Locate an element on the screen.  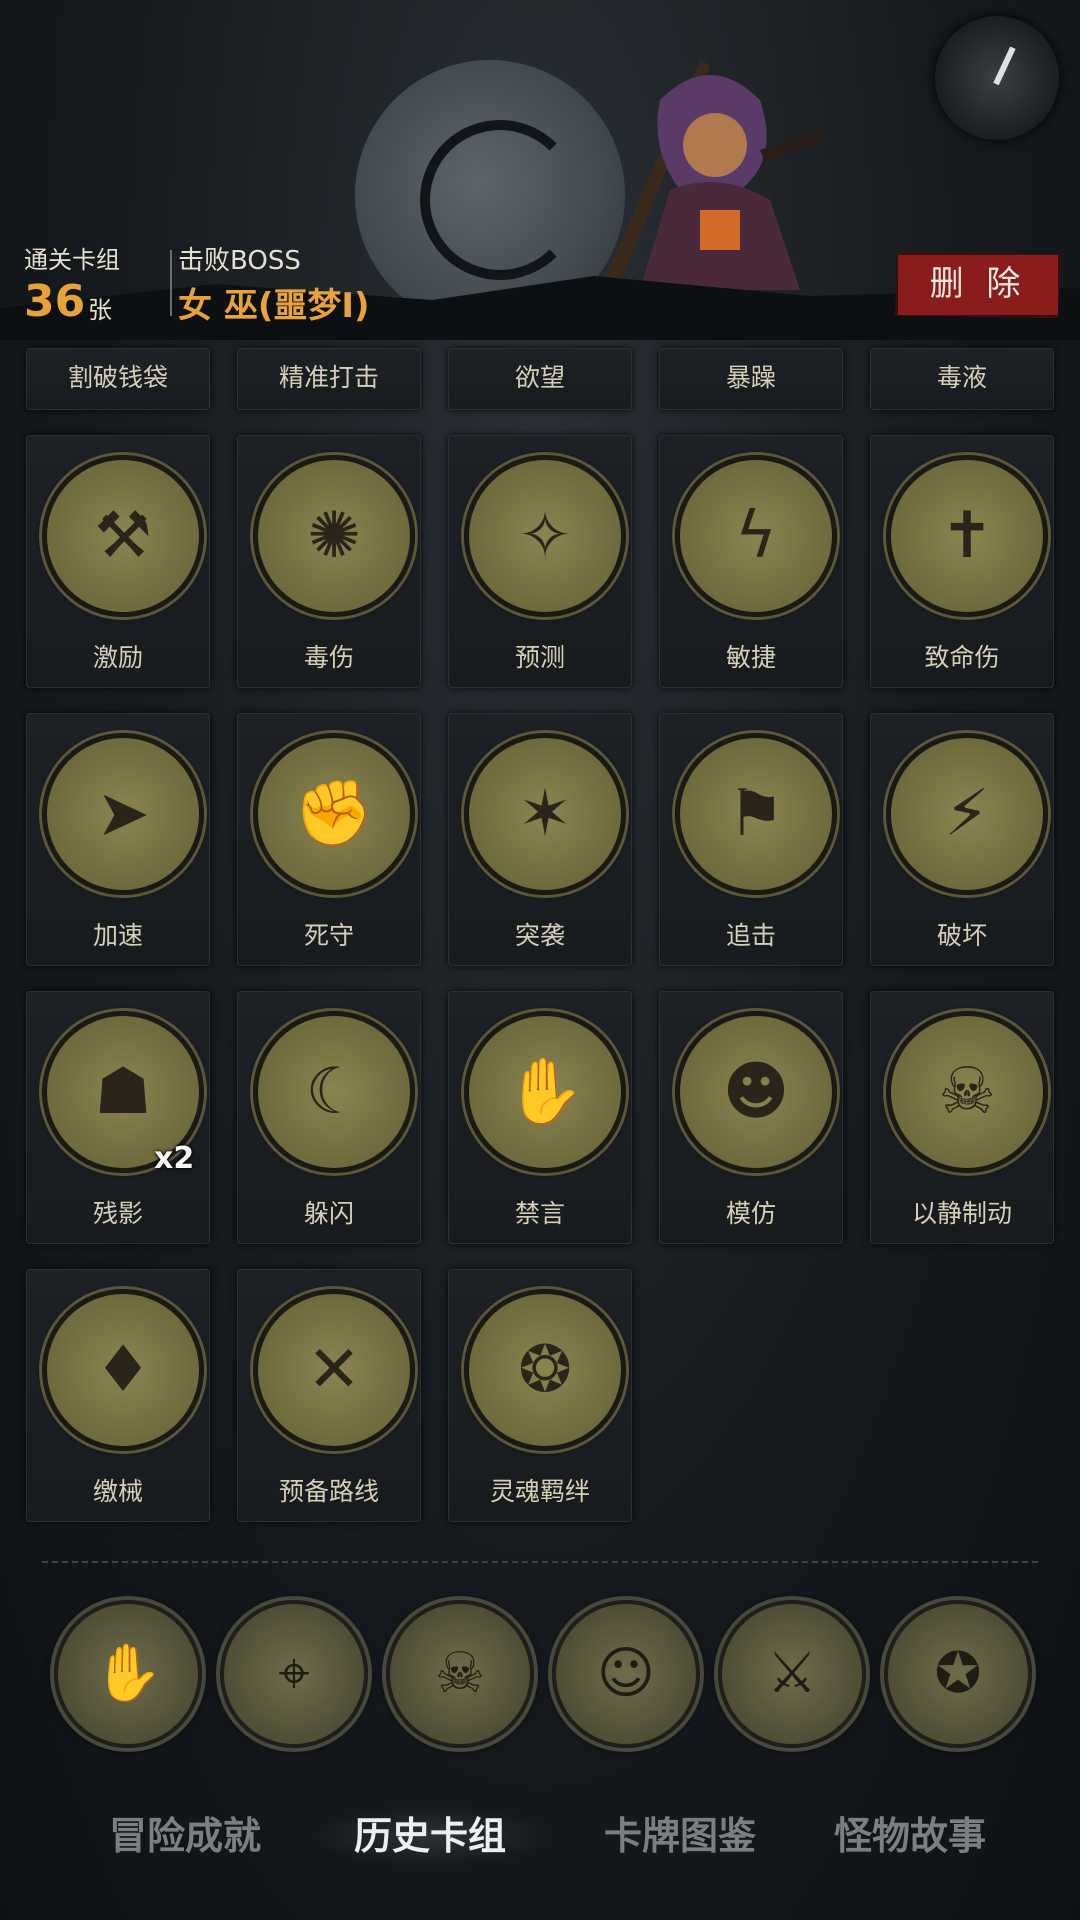
tab-4: 怪物故事 is located at coordinates (910, 1836).